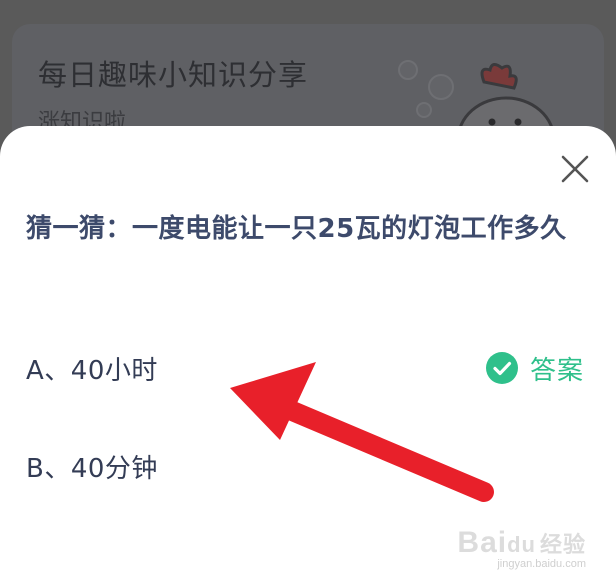 This screenshot has height=584, width=616. I want to click on answer-label: 答案, so click(556, 370).